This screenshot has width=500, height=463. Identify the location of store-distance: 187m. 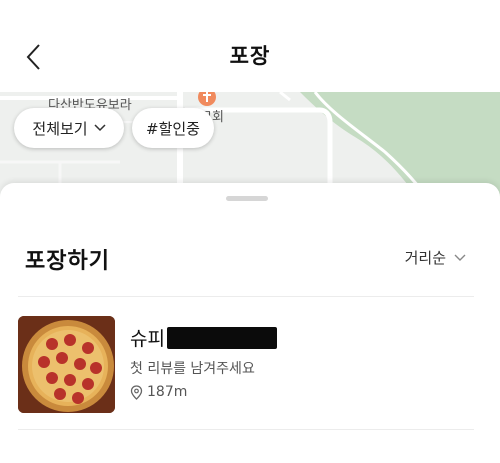
(158, 392).